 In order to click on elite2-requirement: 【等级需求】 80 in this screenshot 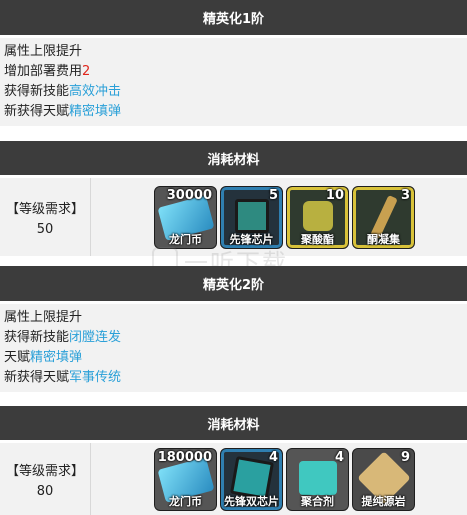, I will do `click(45, 479)`.